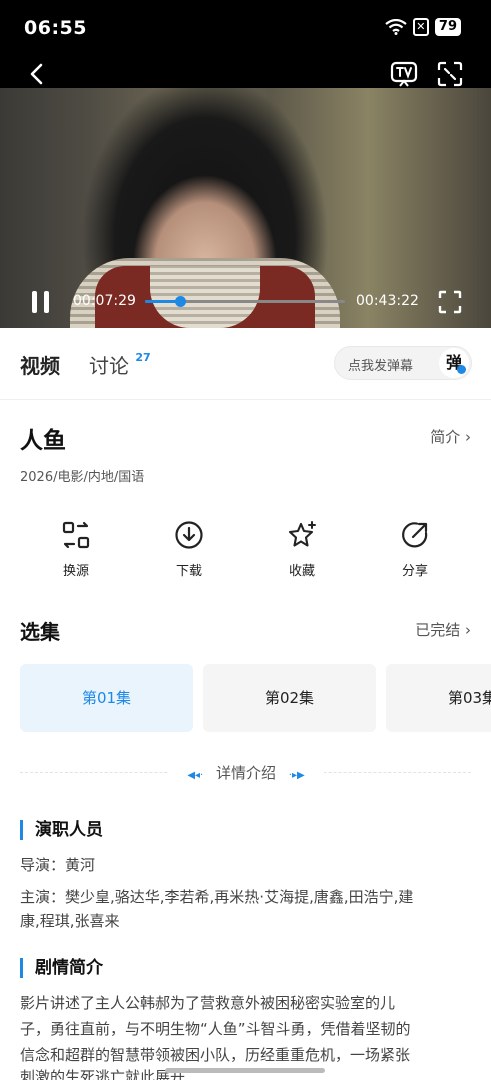 This screenshot has height=1080, width=491. Describe the element at coordinates (43, 441) in the screenshot. I see `show-title: 人鱼` at that location.